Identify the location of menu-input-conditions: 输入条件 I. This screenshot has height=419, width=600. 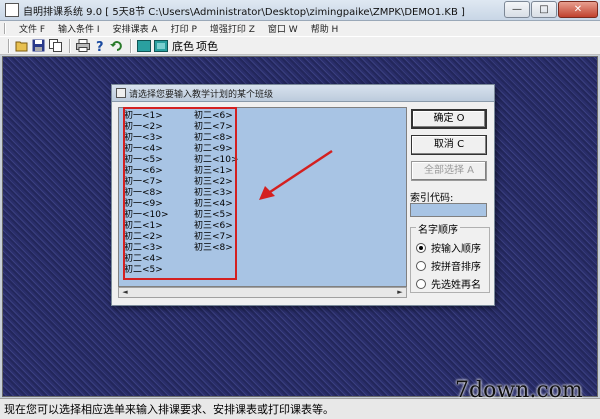
(79, 28).